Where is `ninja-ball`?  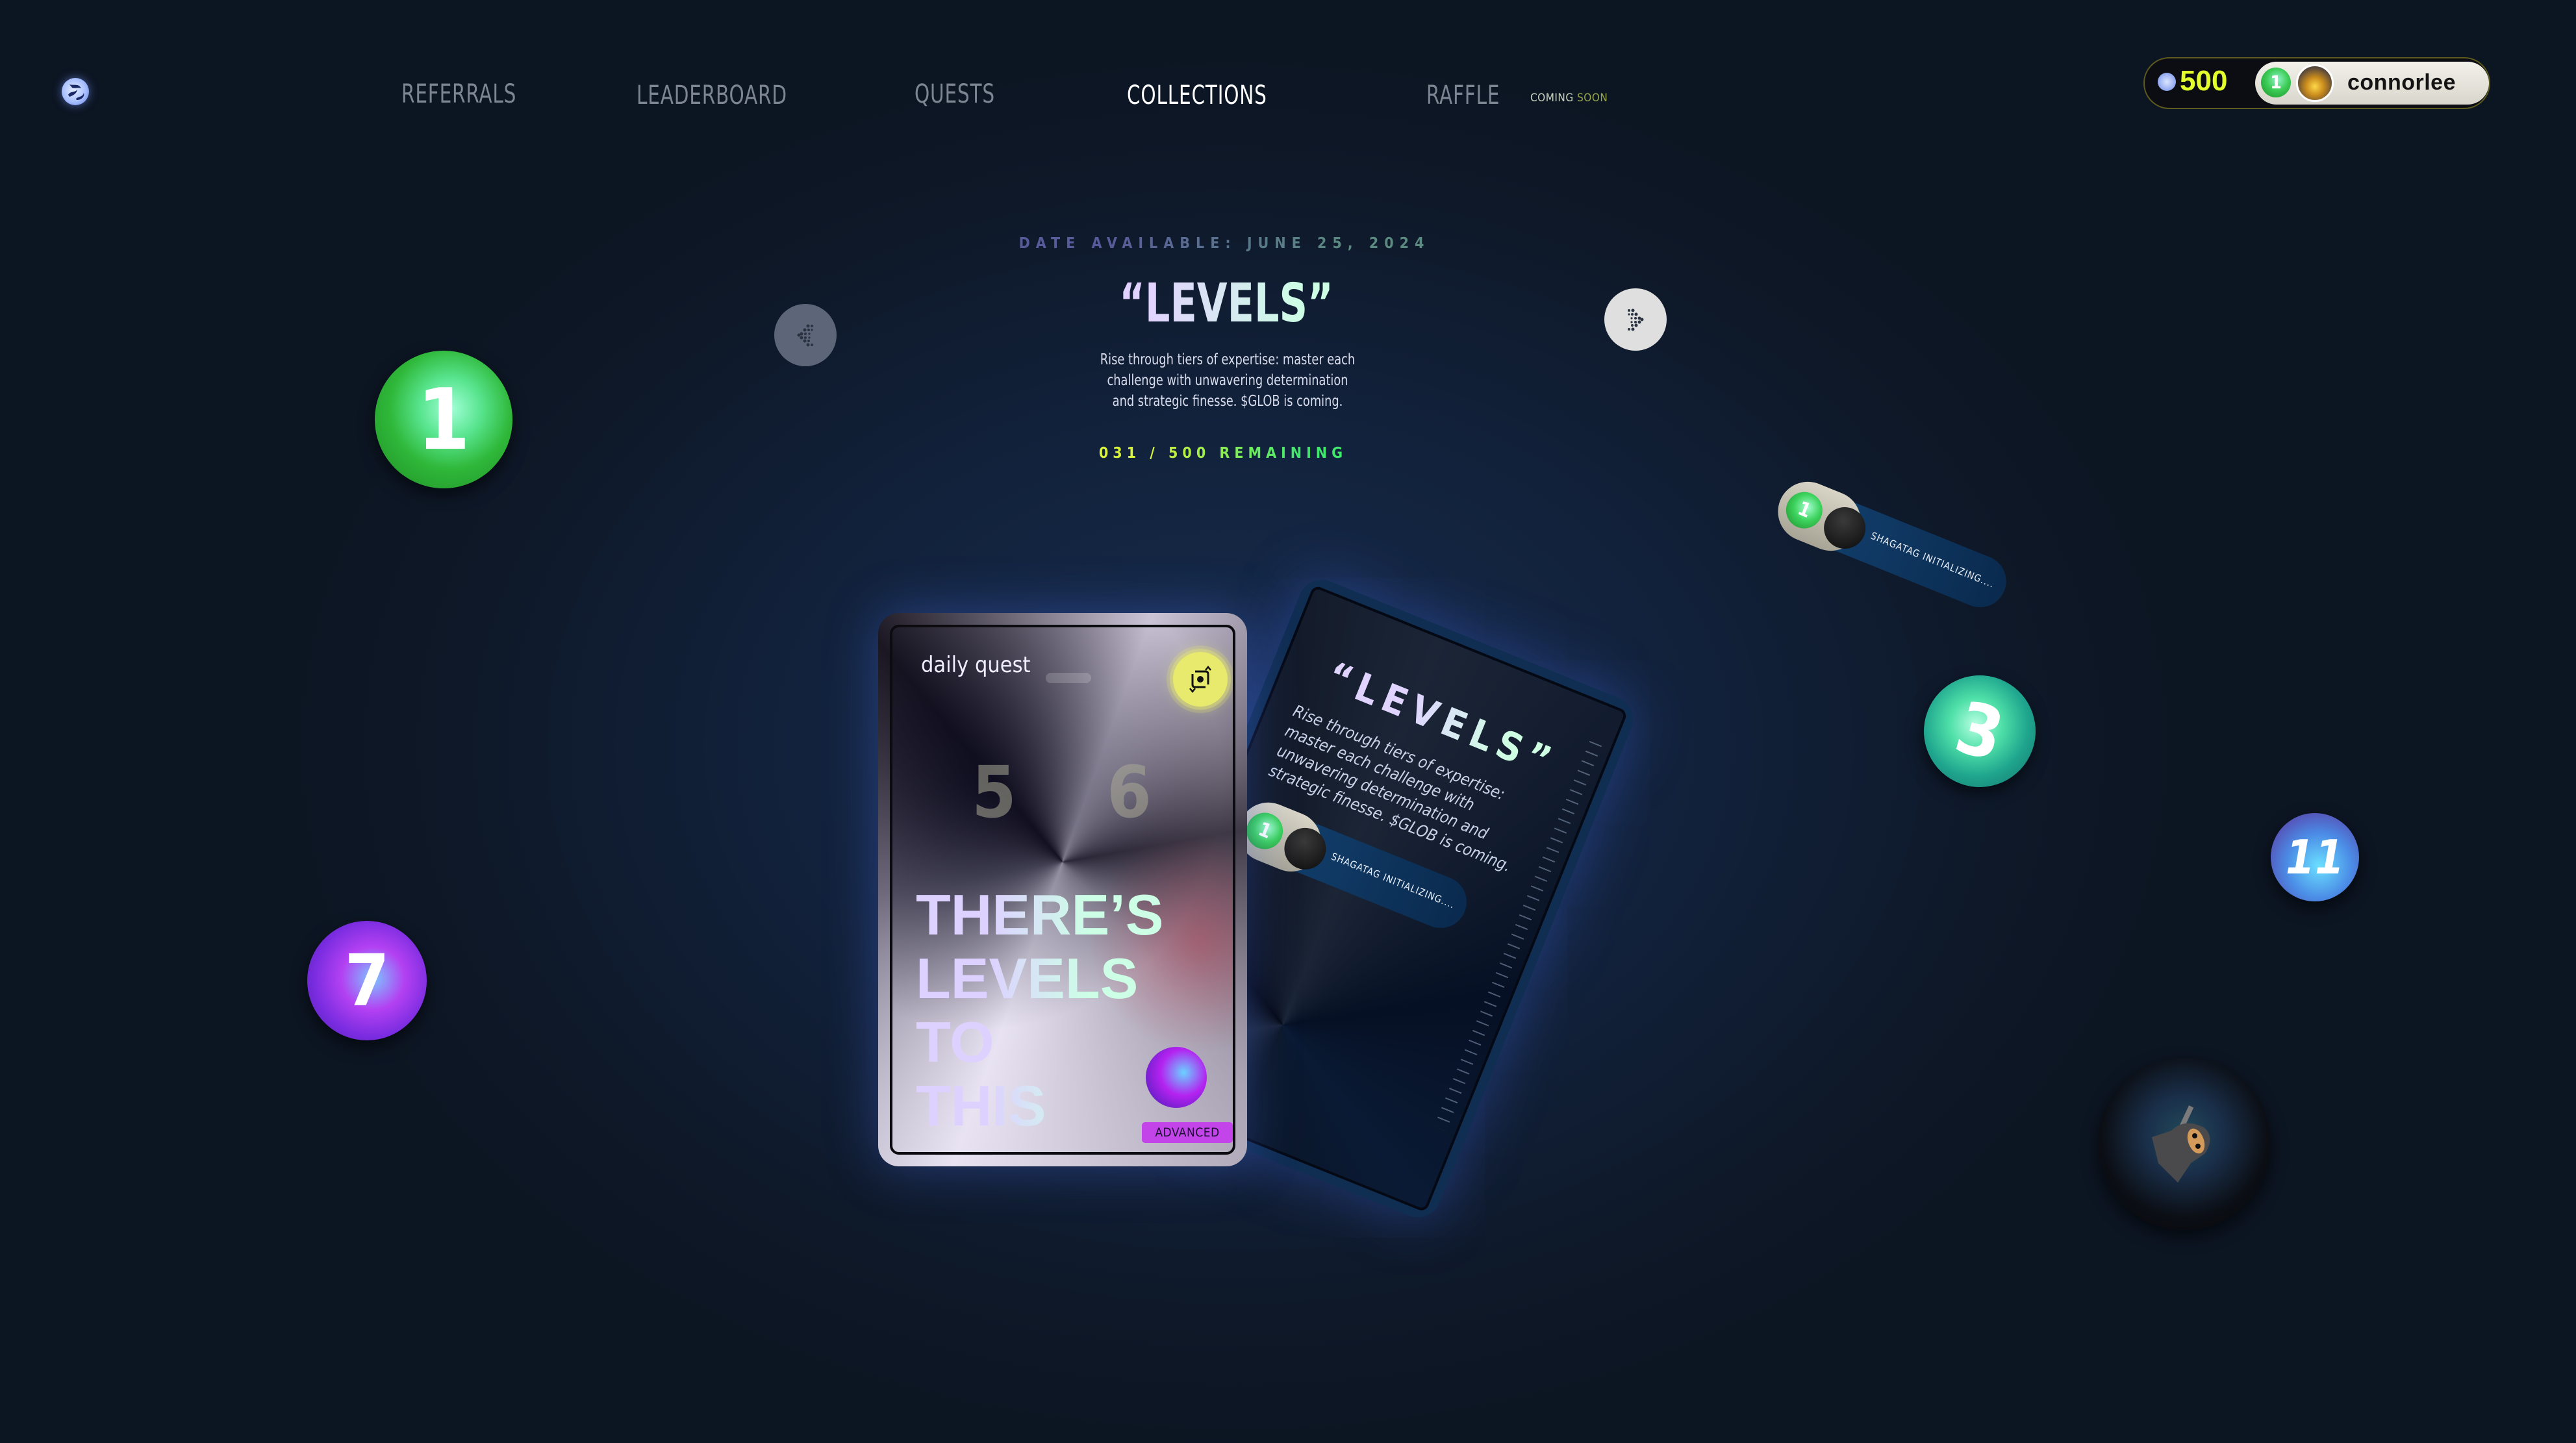
ninja-ball is located at coordinates (2184, 1143).